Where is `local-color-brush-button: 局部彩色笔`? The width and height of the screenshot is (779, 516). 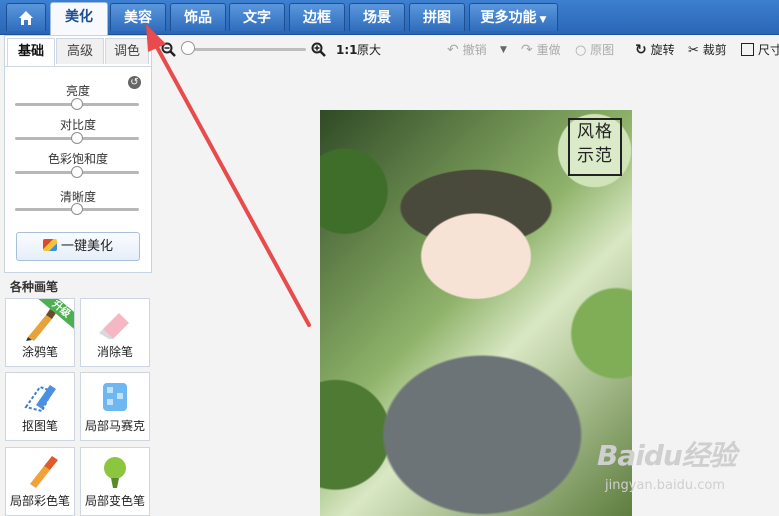 local-color-brush-button: 局部彩色笔 is located at coordinates (40, 481).